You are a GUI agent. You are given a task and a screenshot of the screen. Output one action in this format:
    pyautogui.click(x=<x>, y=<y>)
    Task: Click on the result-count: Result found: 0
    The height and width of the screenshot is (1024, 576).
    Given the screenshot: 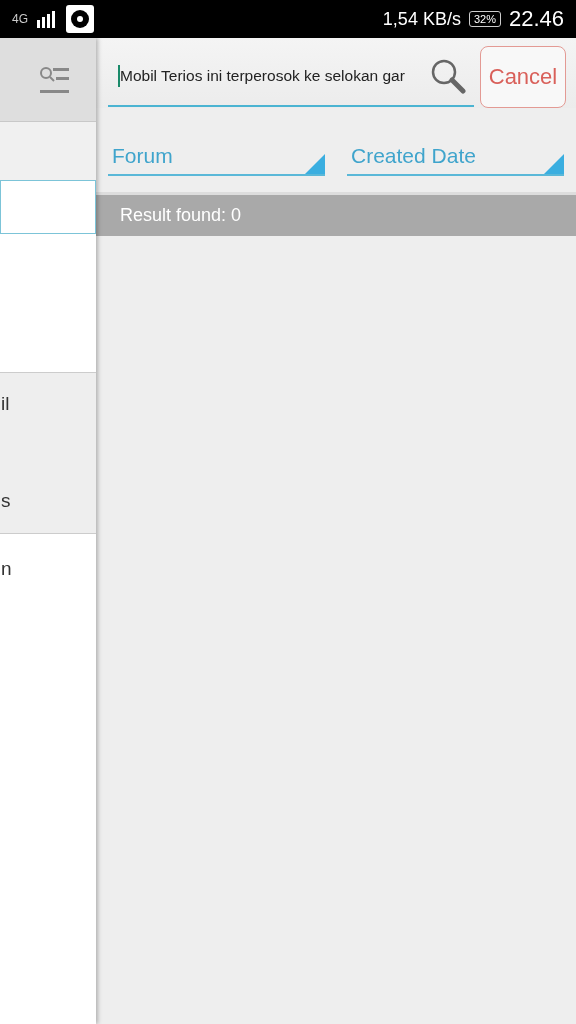 What is the action you would take?
    pyautogui.click(x=336, y=214)
    